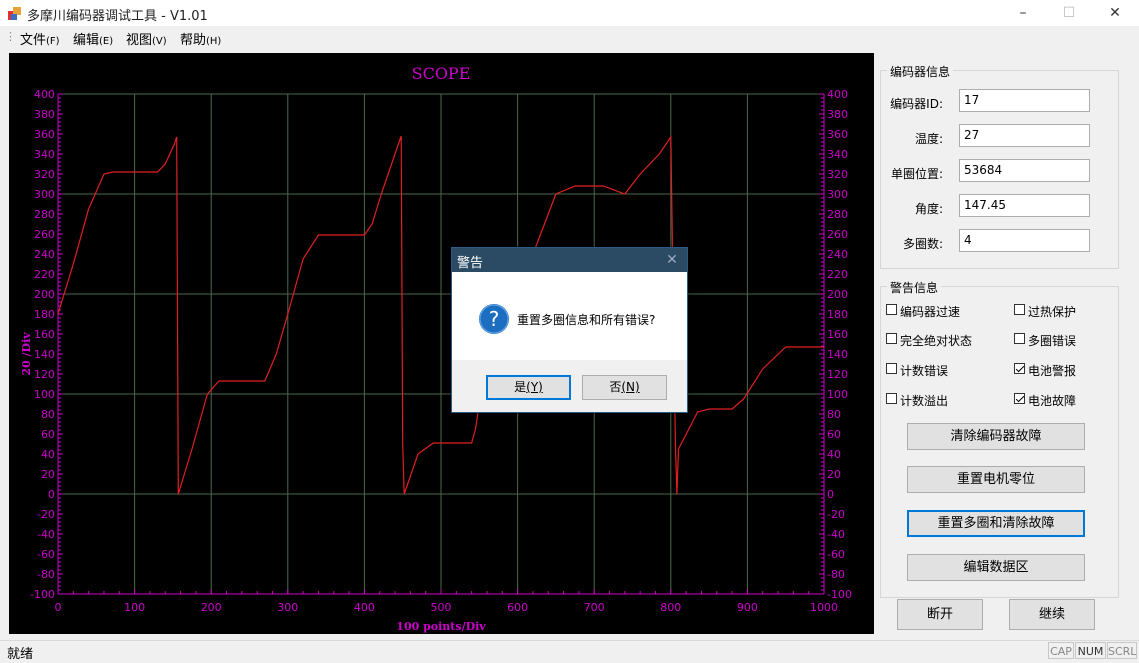 This screenshot has height=663, width=1139. Describe the element at coordinates (46, 554) in the screenshot. I see `y-tick-label: -60` at that location.